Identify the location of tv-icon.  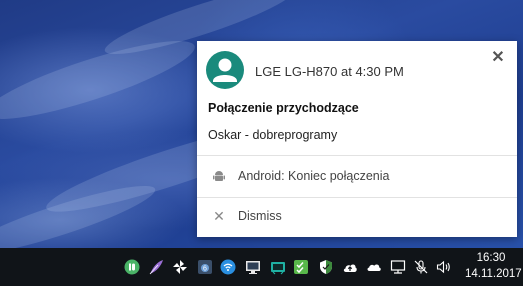
(278, 267).